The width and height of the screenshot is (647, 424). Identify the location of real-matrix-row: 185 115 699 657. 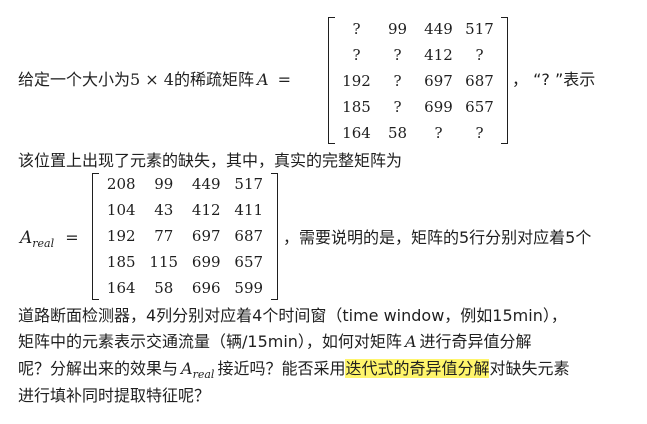
(185, 262).